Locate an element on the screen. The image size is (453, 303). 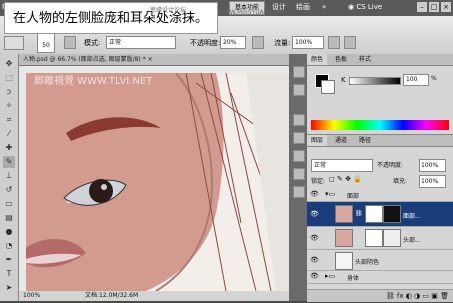
move-tool-icon: ✥ is located at coordinates (9, 64).